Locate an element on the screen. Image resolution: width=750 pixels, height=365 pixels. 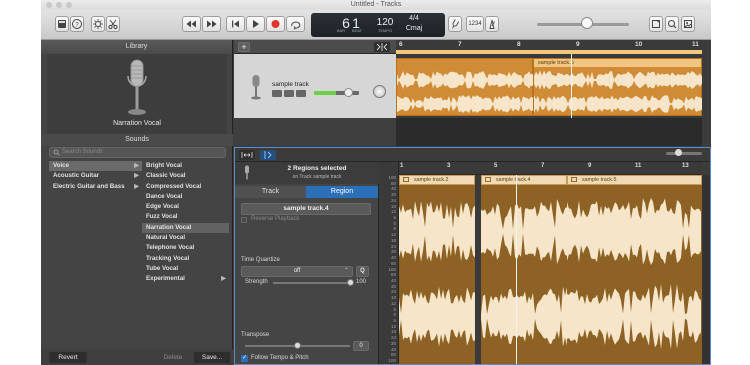
catch-button is located at coordinates (382, 47).